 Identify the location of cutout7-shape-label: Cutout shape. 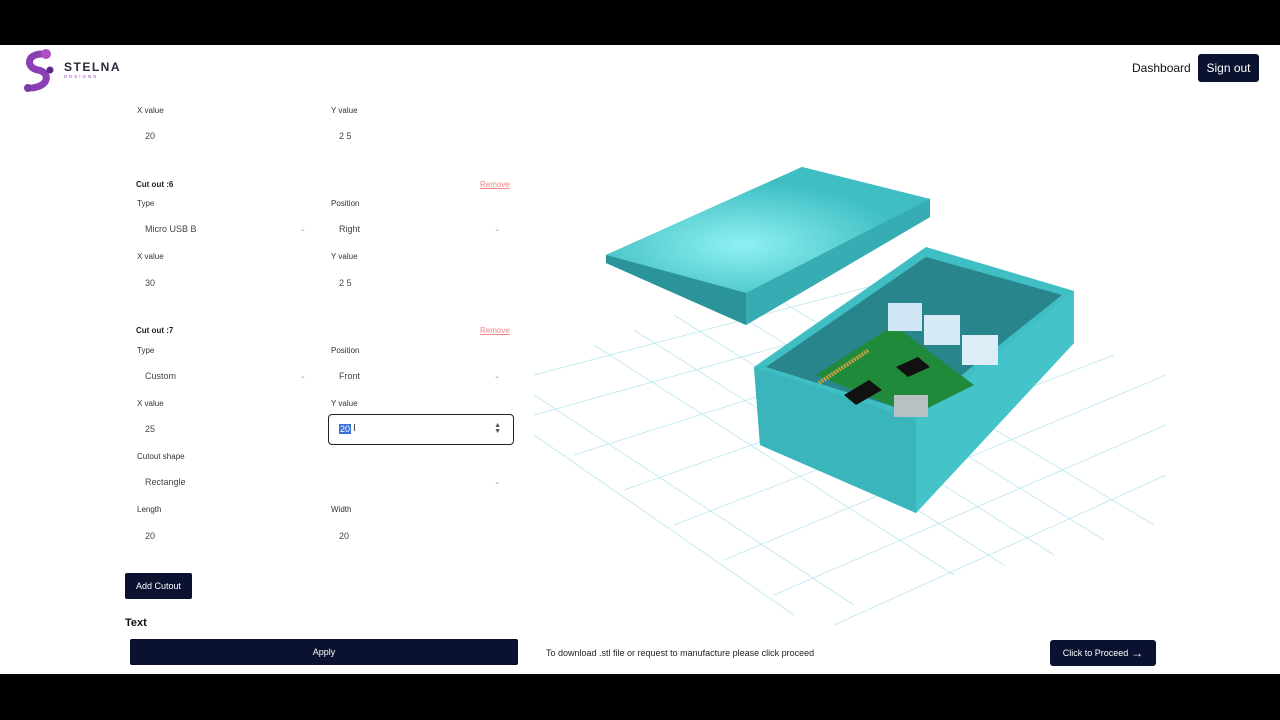
(161, 456).